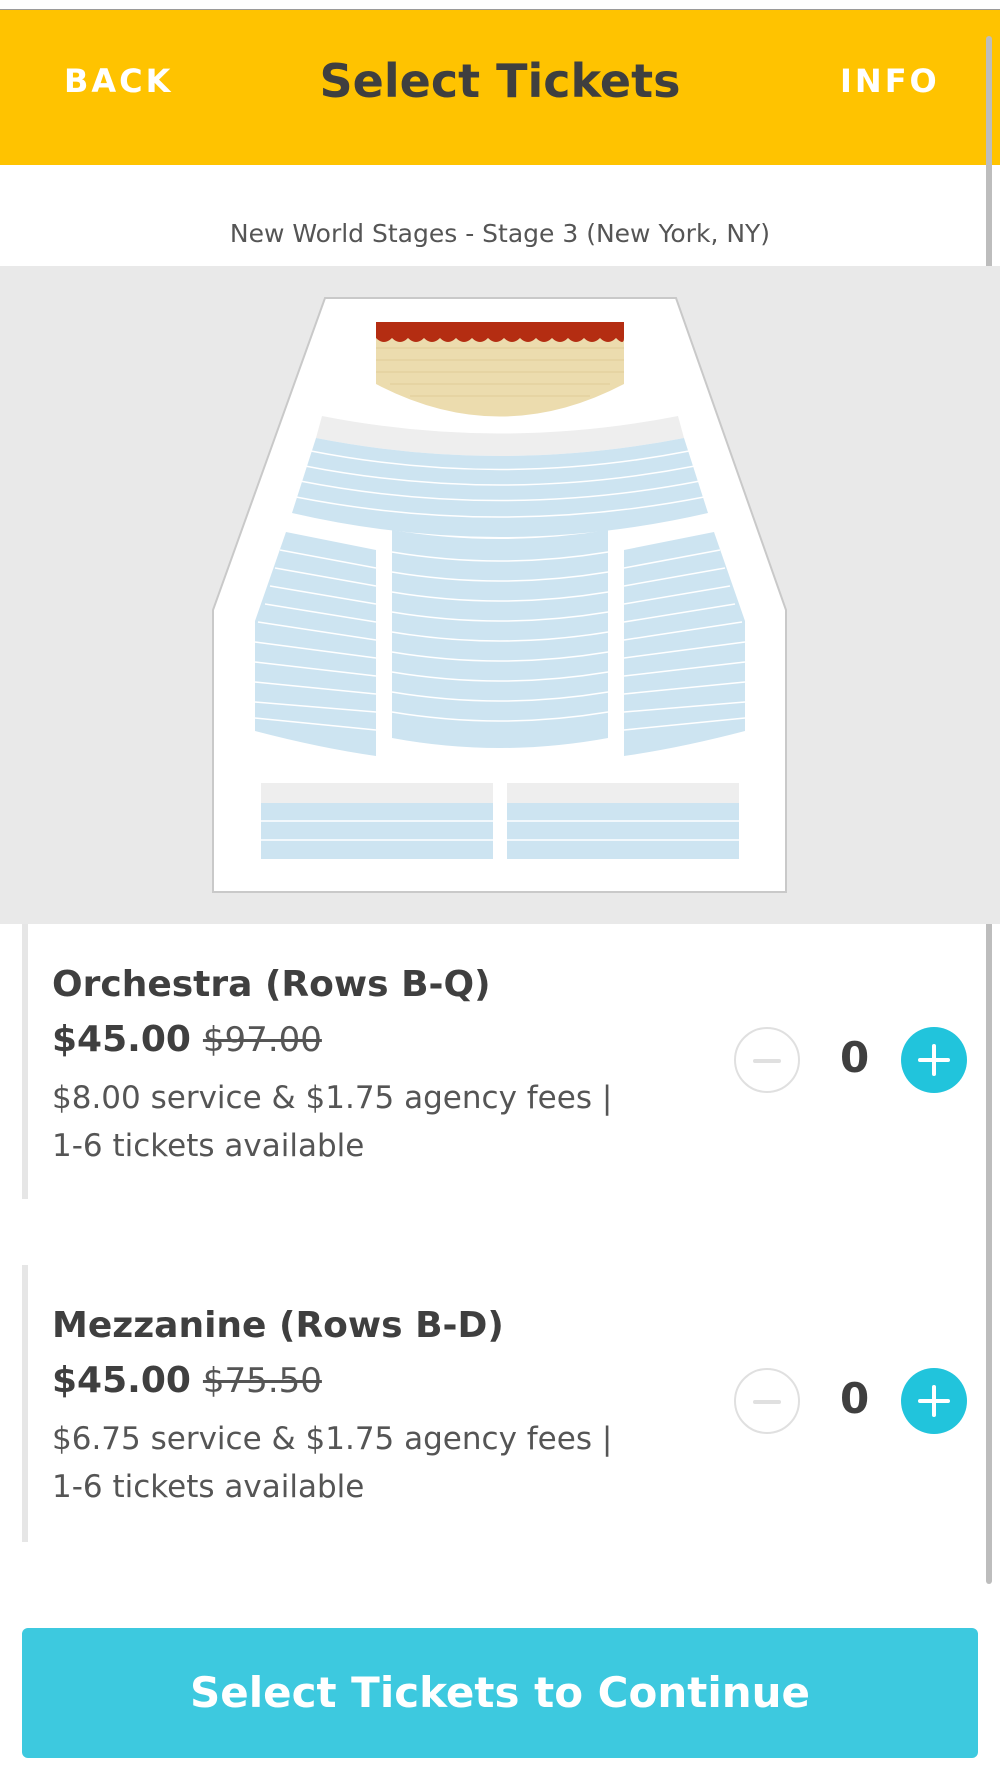 This screenshot has height=1778, width=1000. What do you see at coordinates (262, 1381) in the screenshot?
I see `original-price: $75.50` at bounding box center [262, 1381].